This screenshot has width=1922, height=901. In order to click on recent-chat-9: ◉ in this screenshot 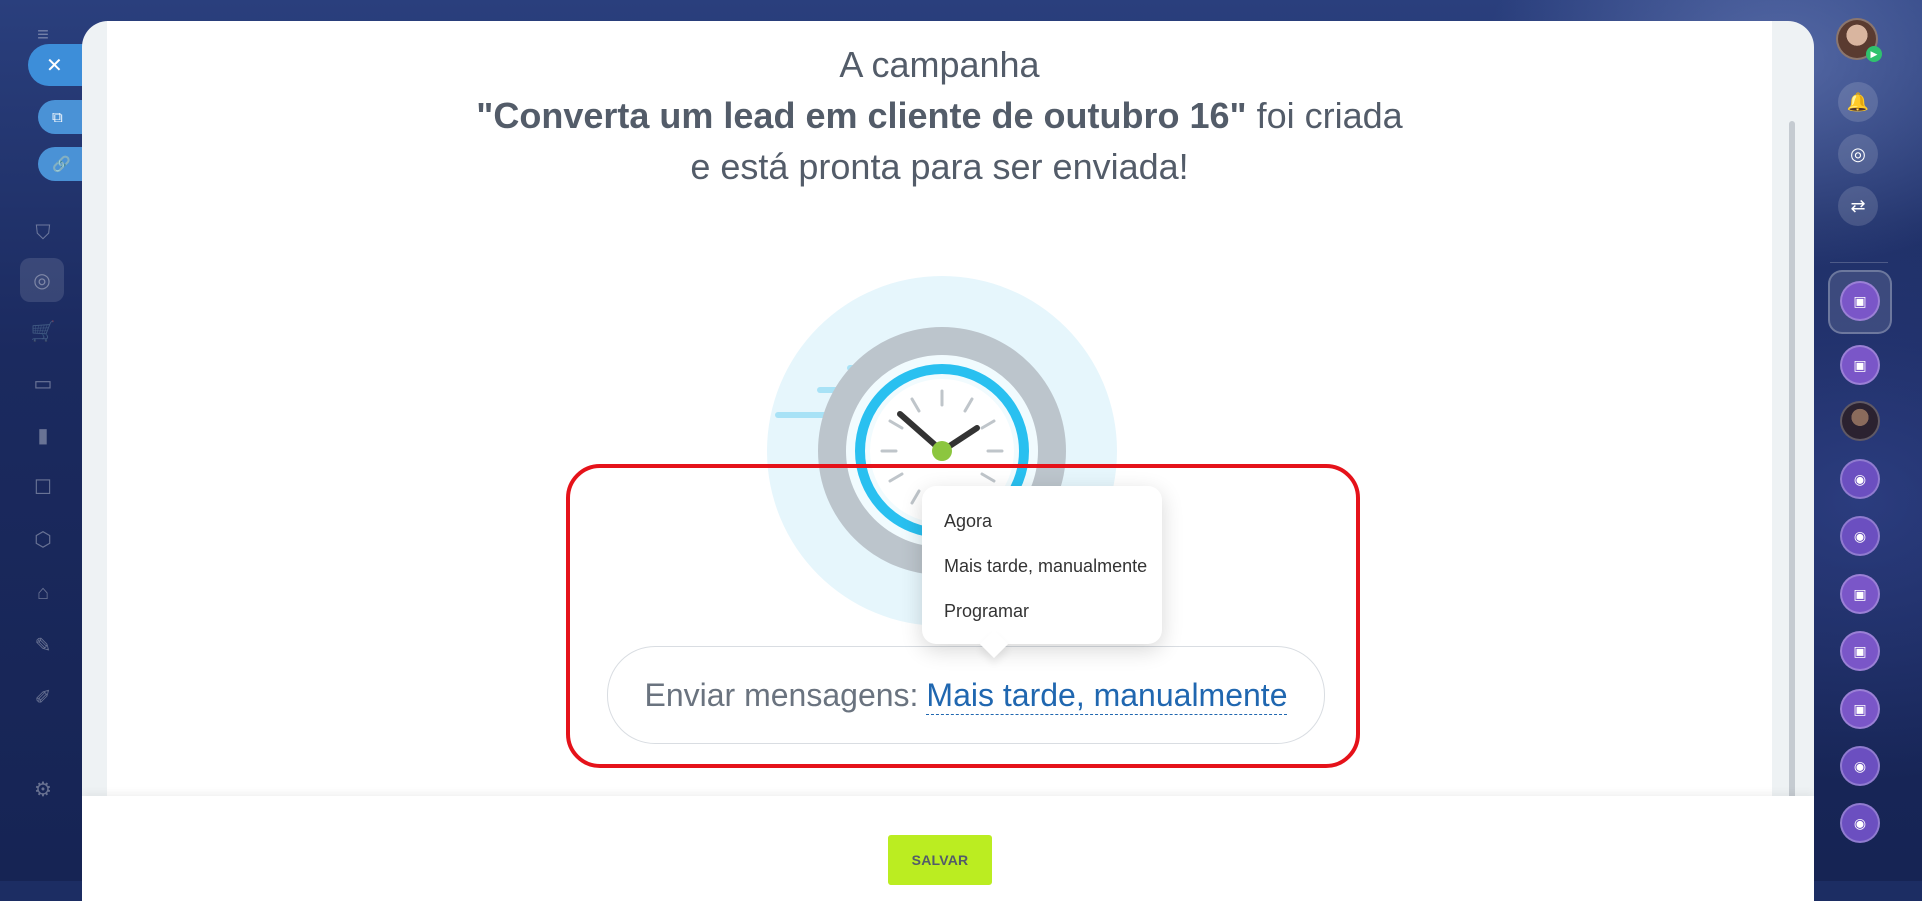, I will do `click(1860, 766)`.